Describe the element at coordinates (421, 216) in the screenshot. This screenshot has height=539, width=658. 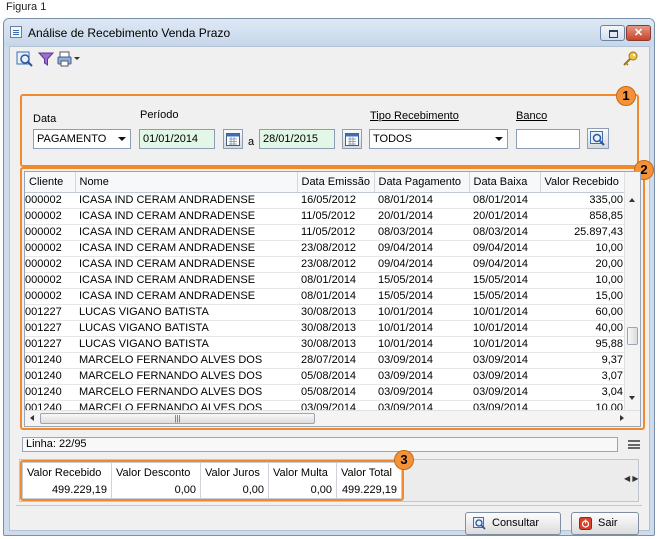
I see `table-cell: 20/01/2014` at that location.